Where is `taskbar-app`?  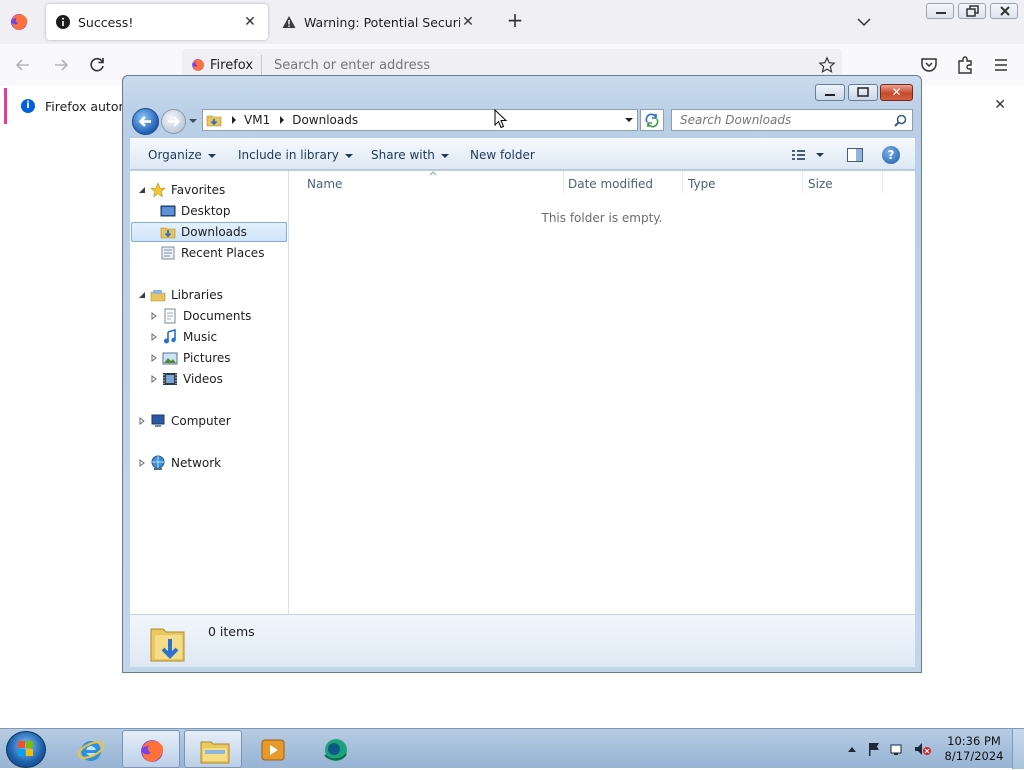 taskbar-app is located at coordinates (335, 749).